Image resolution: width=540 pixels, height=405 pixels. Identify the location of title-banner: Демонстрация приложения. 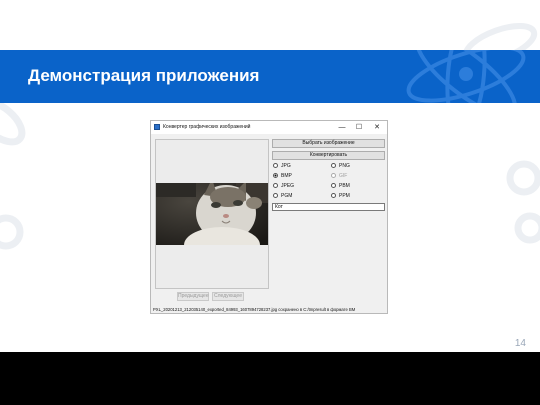
(270, 76).